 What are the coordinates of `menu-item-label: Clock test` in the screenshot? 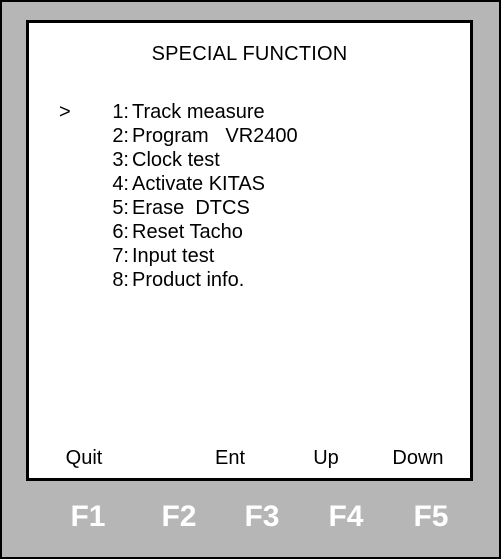 It's located at (176, 160).